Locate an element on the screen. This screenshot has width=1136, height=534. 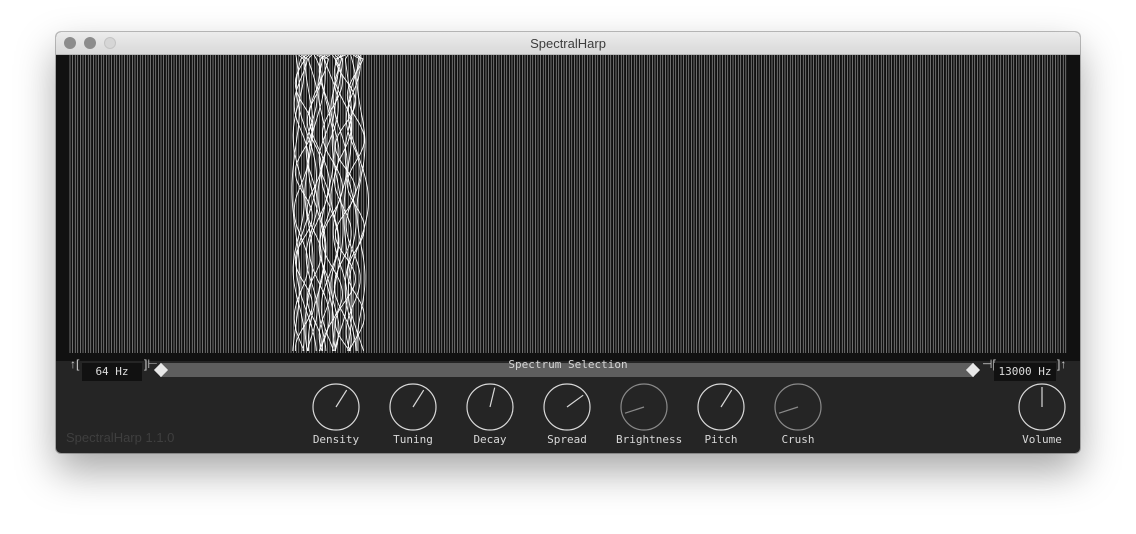
knob-density: Density is located at coordinates (336, 414).